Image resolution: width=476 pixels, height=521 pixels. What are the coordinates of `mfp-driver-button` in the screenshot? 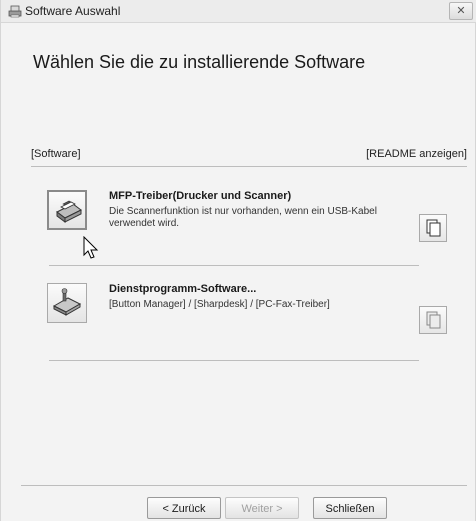 It's located at (67, 210).